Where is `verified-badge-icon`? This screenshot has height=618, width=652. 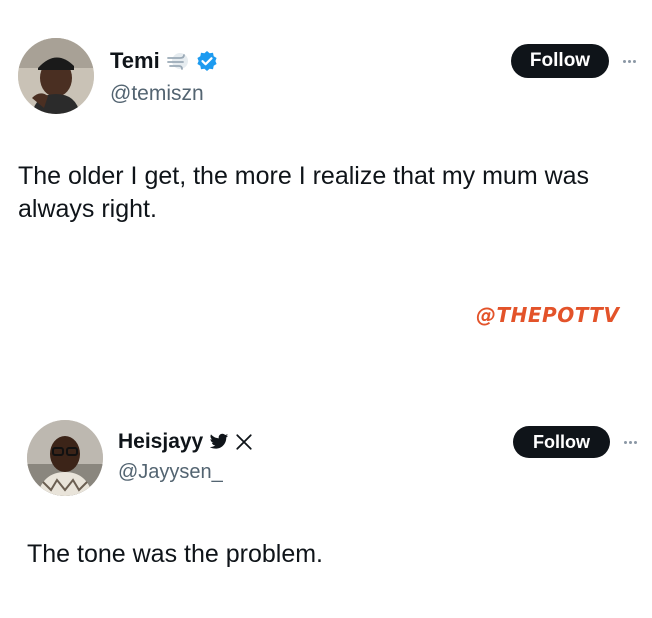 verified-badge-icon is located at coordinates (207, 61).